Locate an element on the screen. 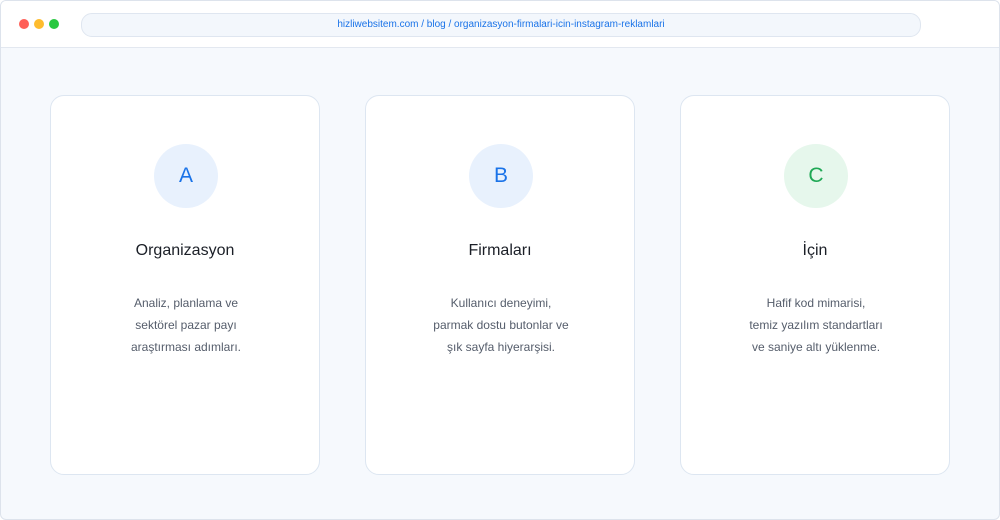  card-title: Firmaları is located at coordinates (500, 250).